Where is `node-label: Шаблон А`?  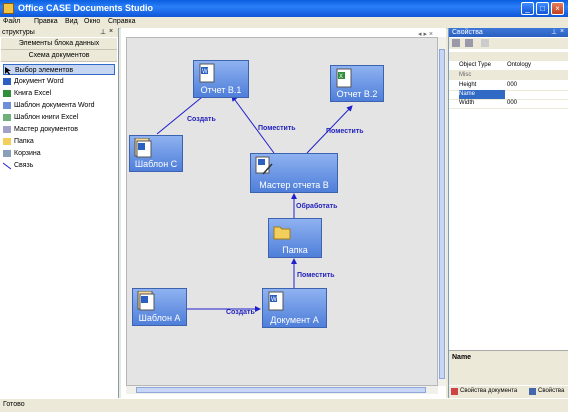
node-label: Шаблон А is located at coordinates (159, 318).